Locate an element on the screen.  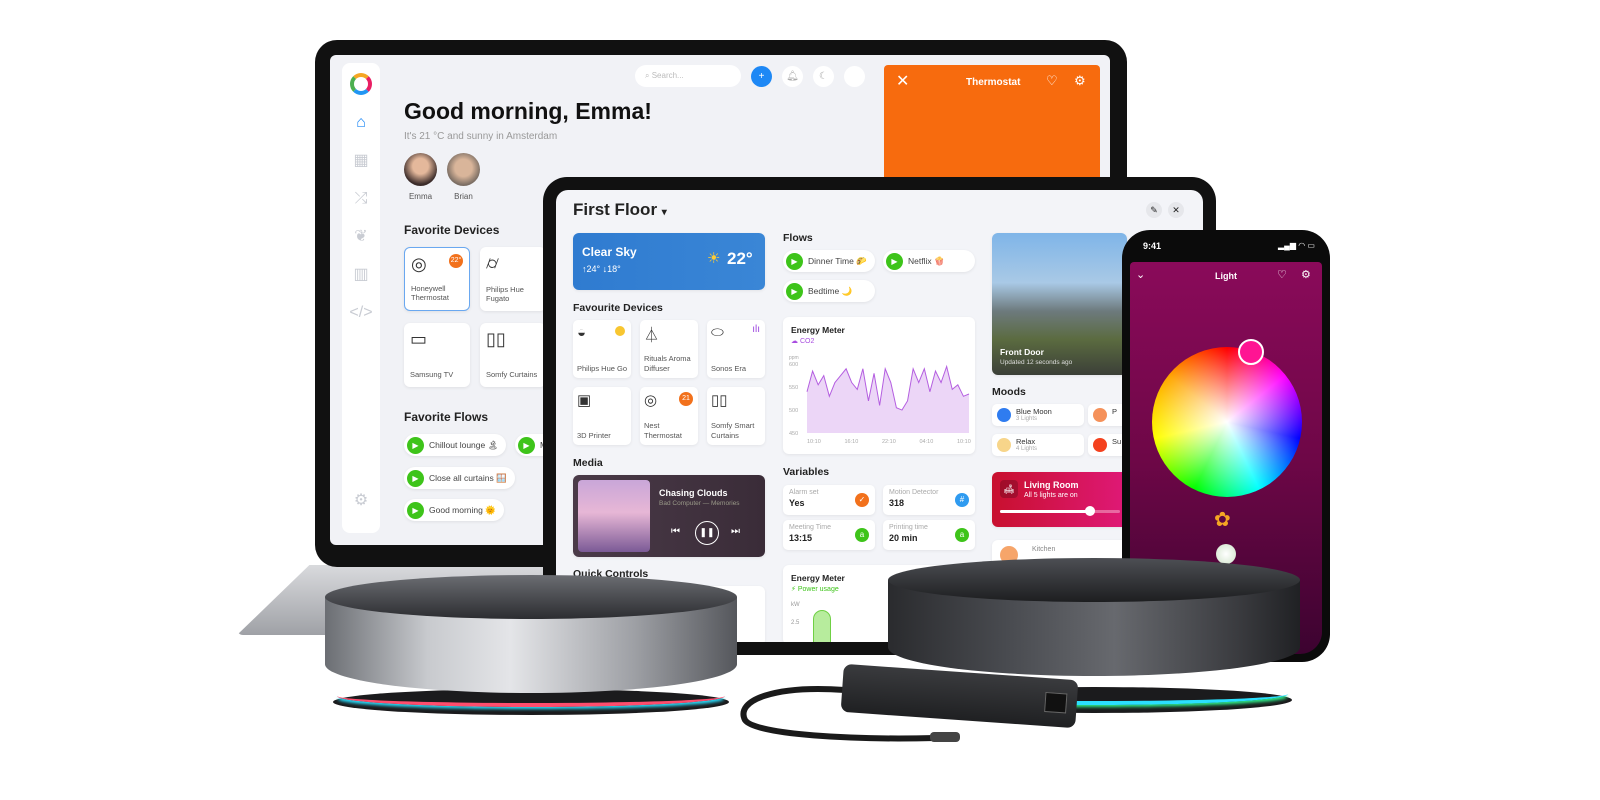
color-picker-handle is located at coordinates (1251, 352).